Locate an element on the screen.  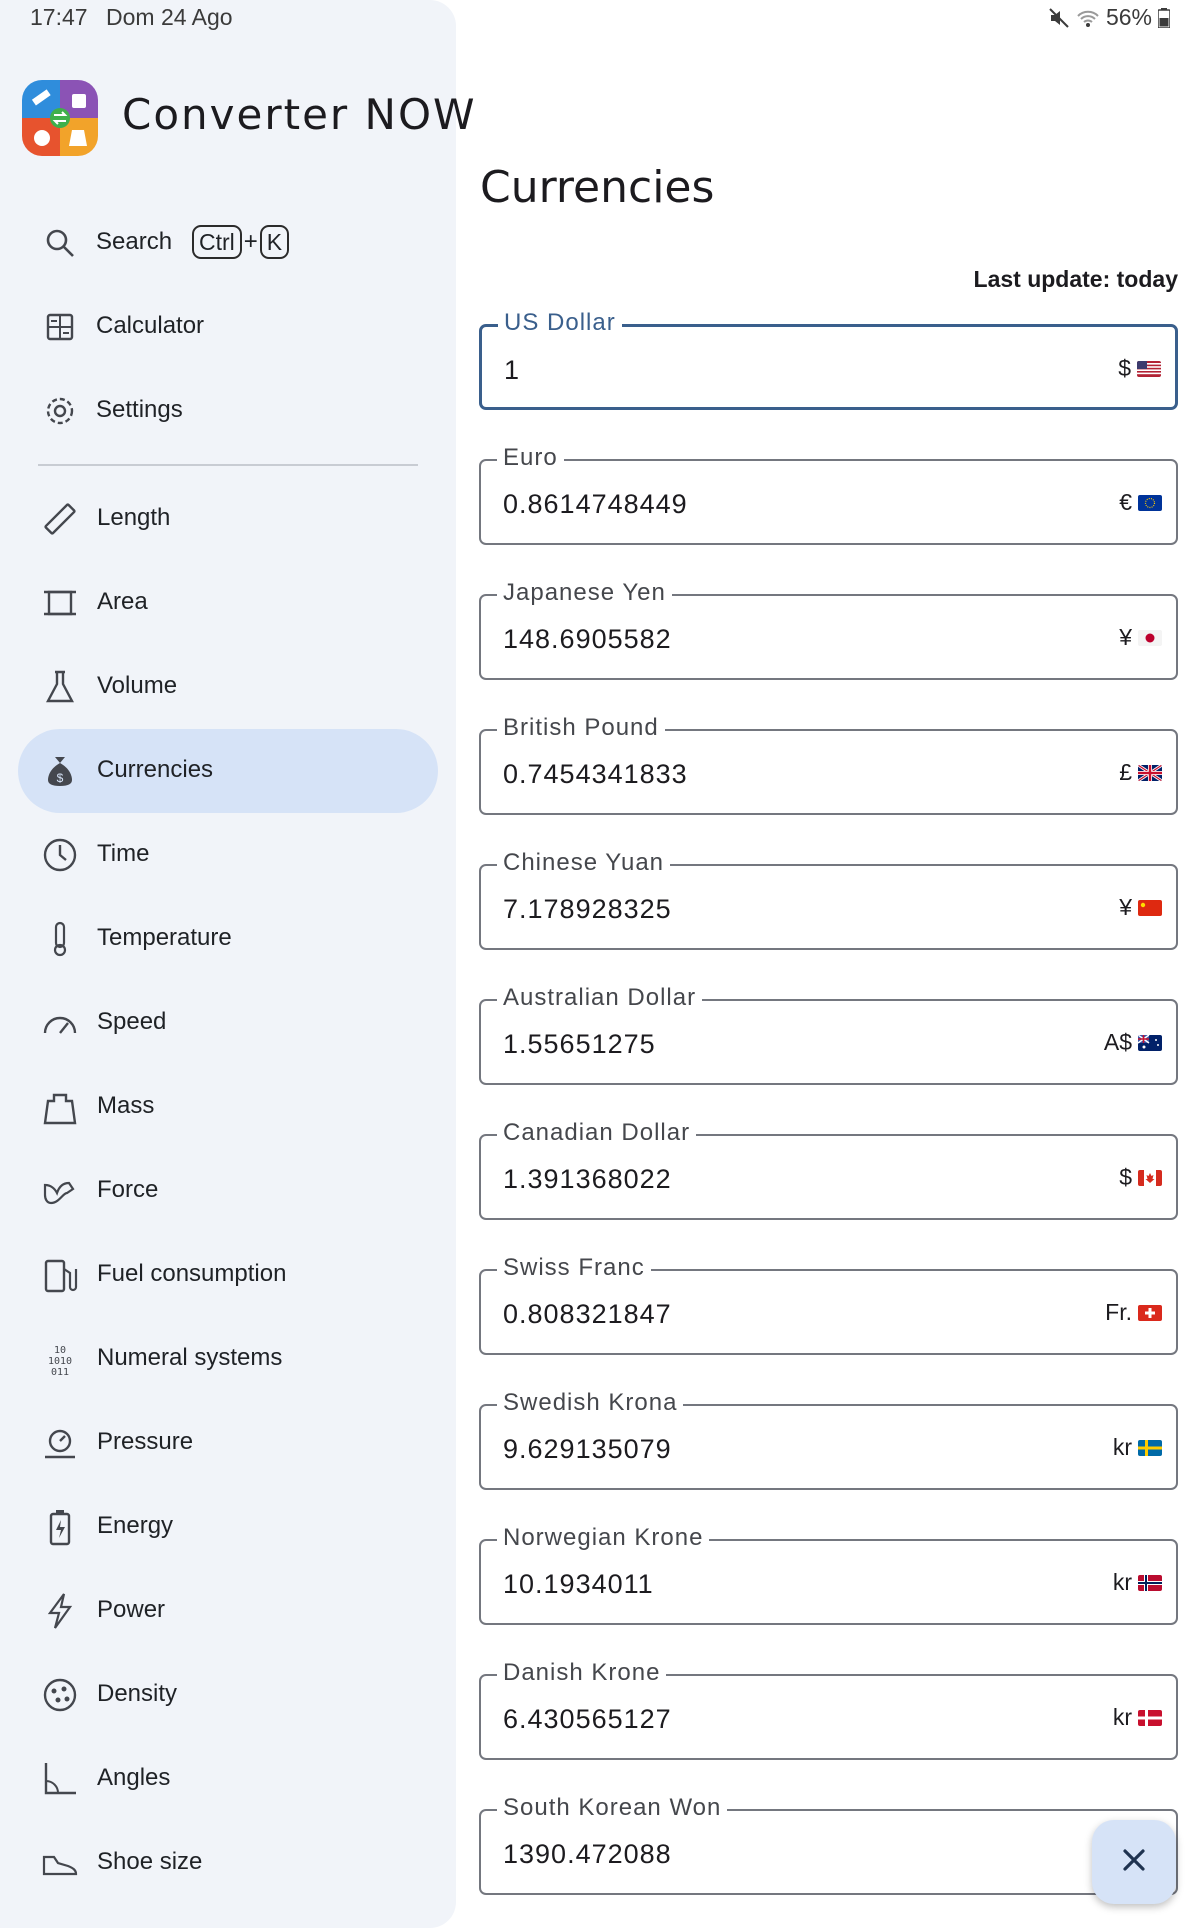
sidebar-item-label: Calculator is located at coordinates (150, 325).